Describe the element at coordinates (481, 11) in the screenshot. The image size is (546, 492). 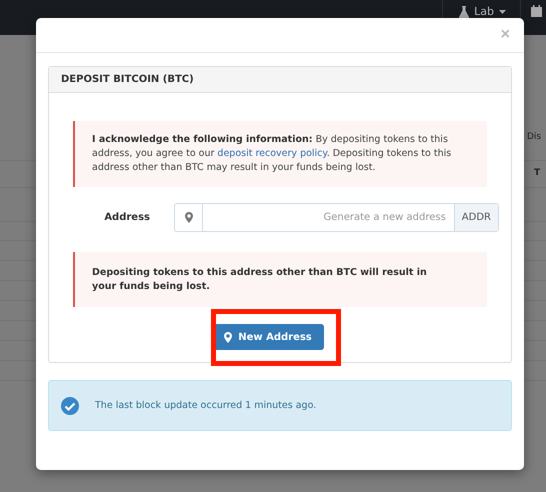
I see `lab-menu: Lab` at that location.